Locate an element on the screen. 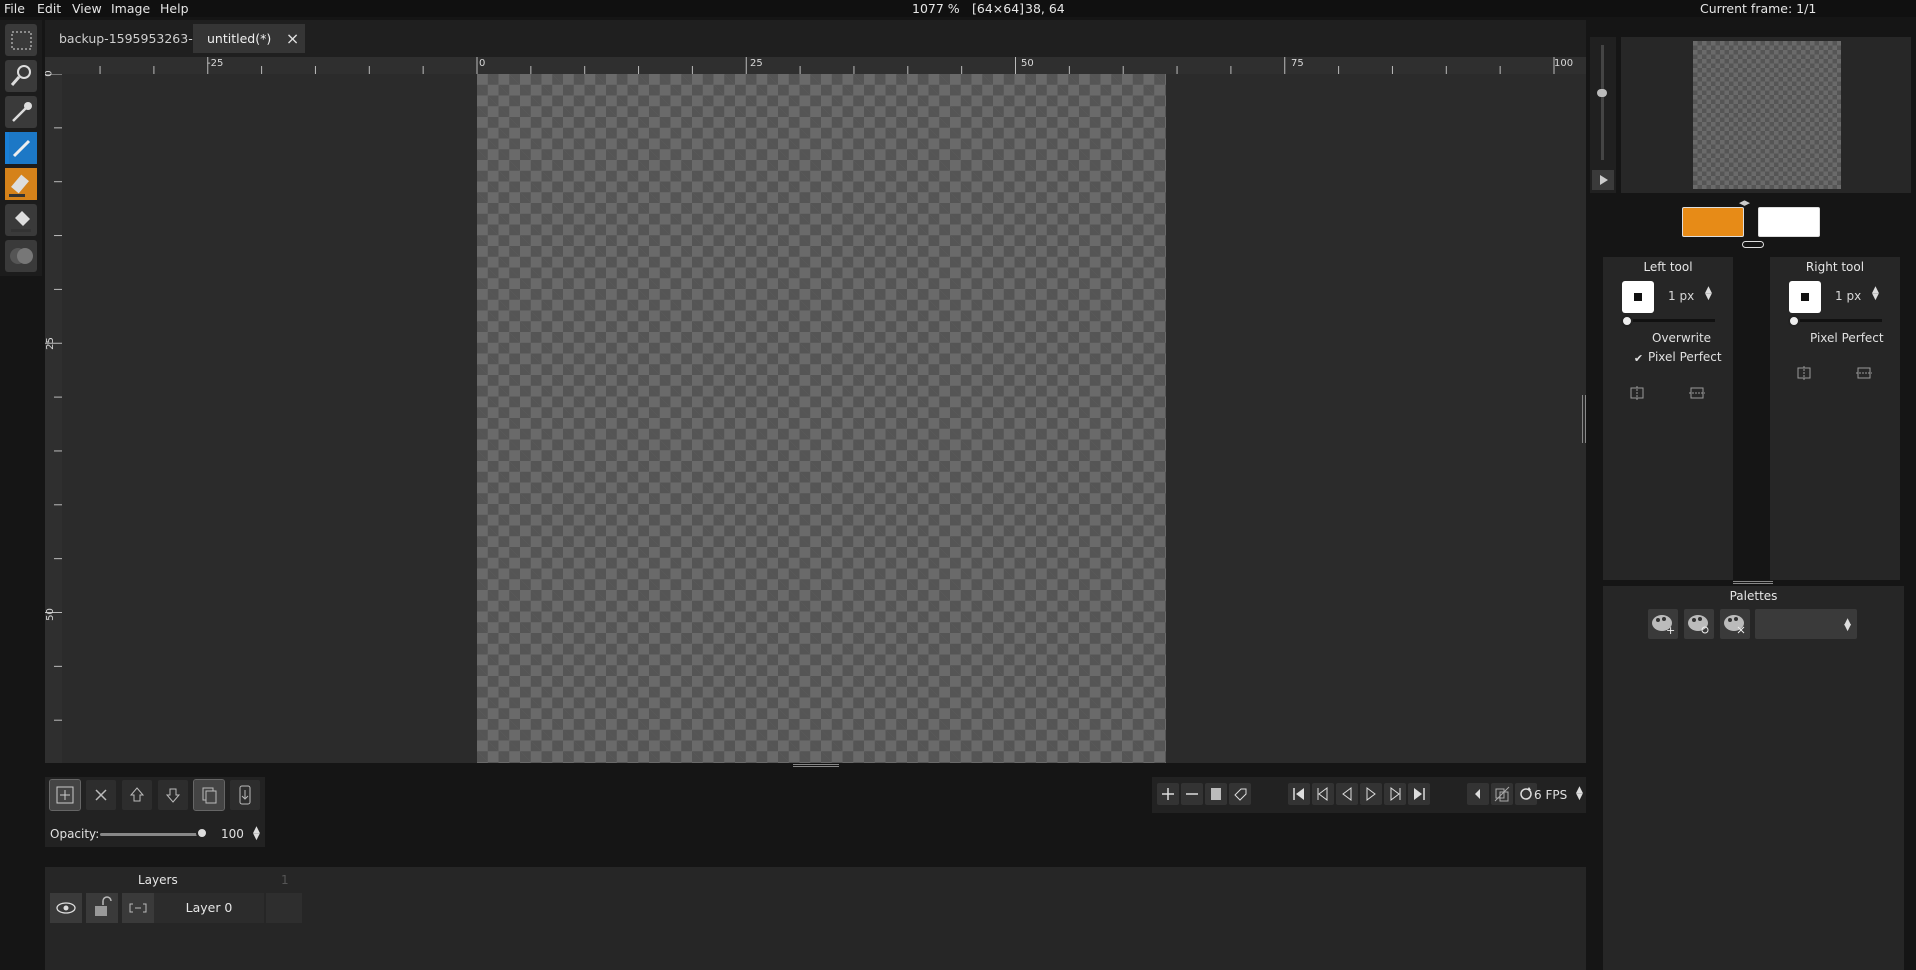  add-layer-button is located at coordinates (65, 795).